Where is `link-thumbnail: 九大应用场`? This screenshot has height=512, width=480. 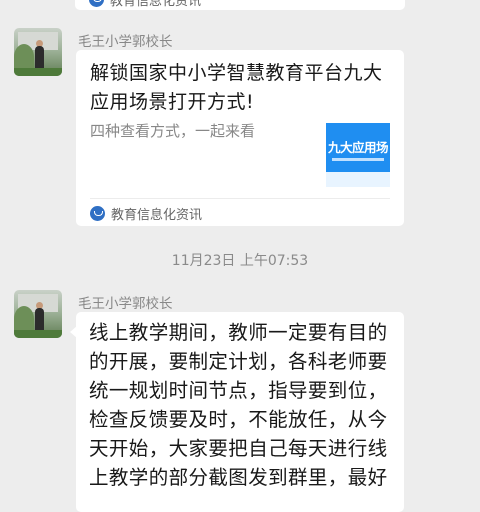
link-thumbnail: 九大应用场 is located at coordinates (358, 155).